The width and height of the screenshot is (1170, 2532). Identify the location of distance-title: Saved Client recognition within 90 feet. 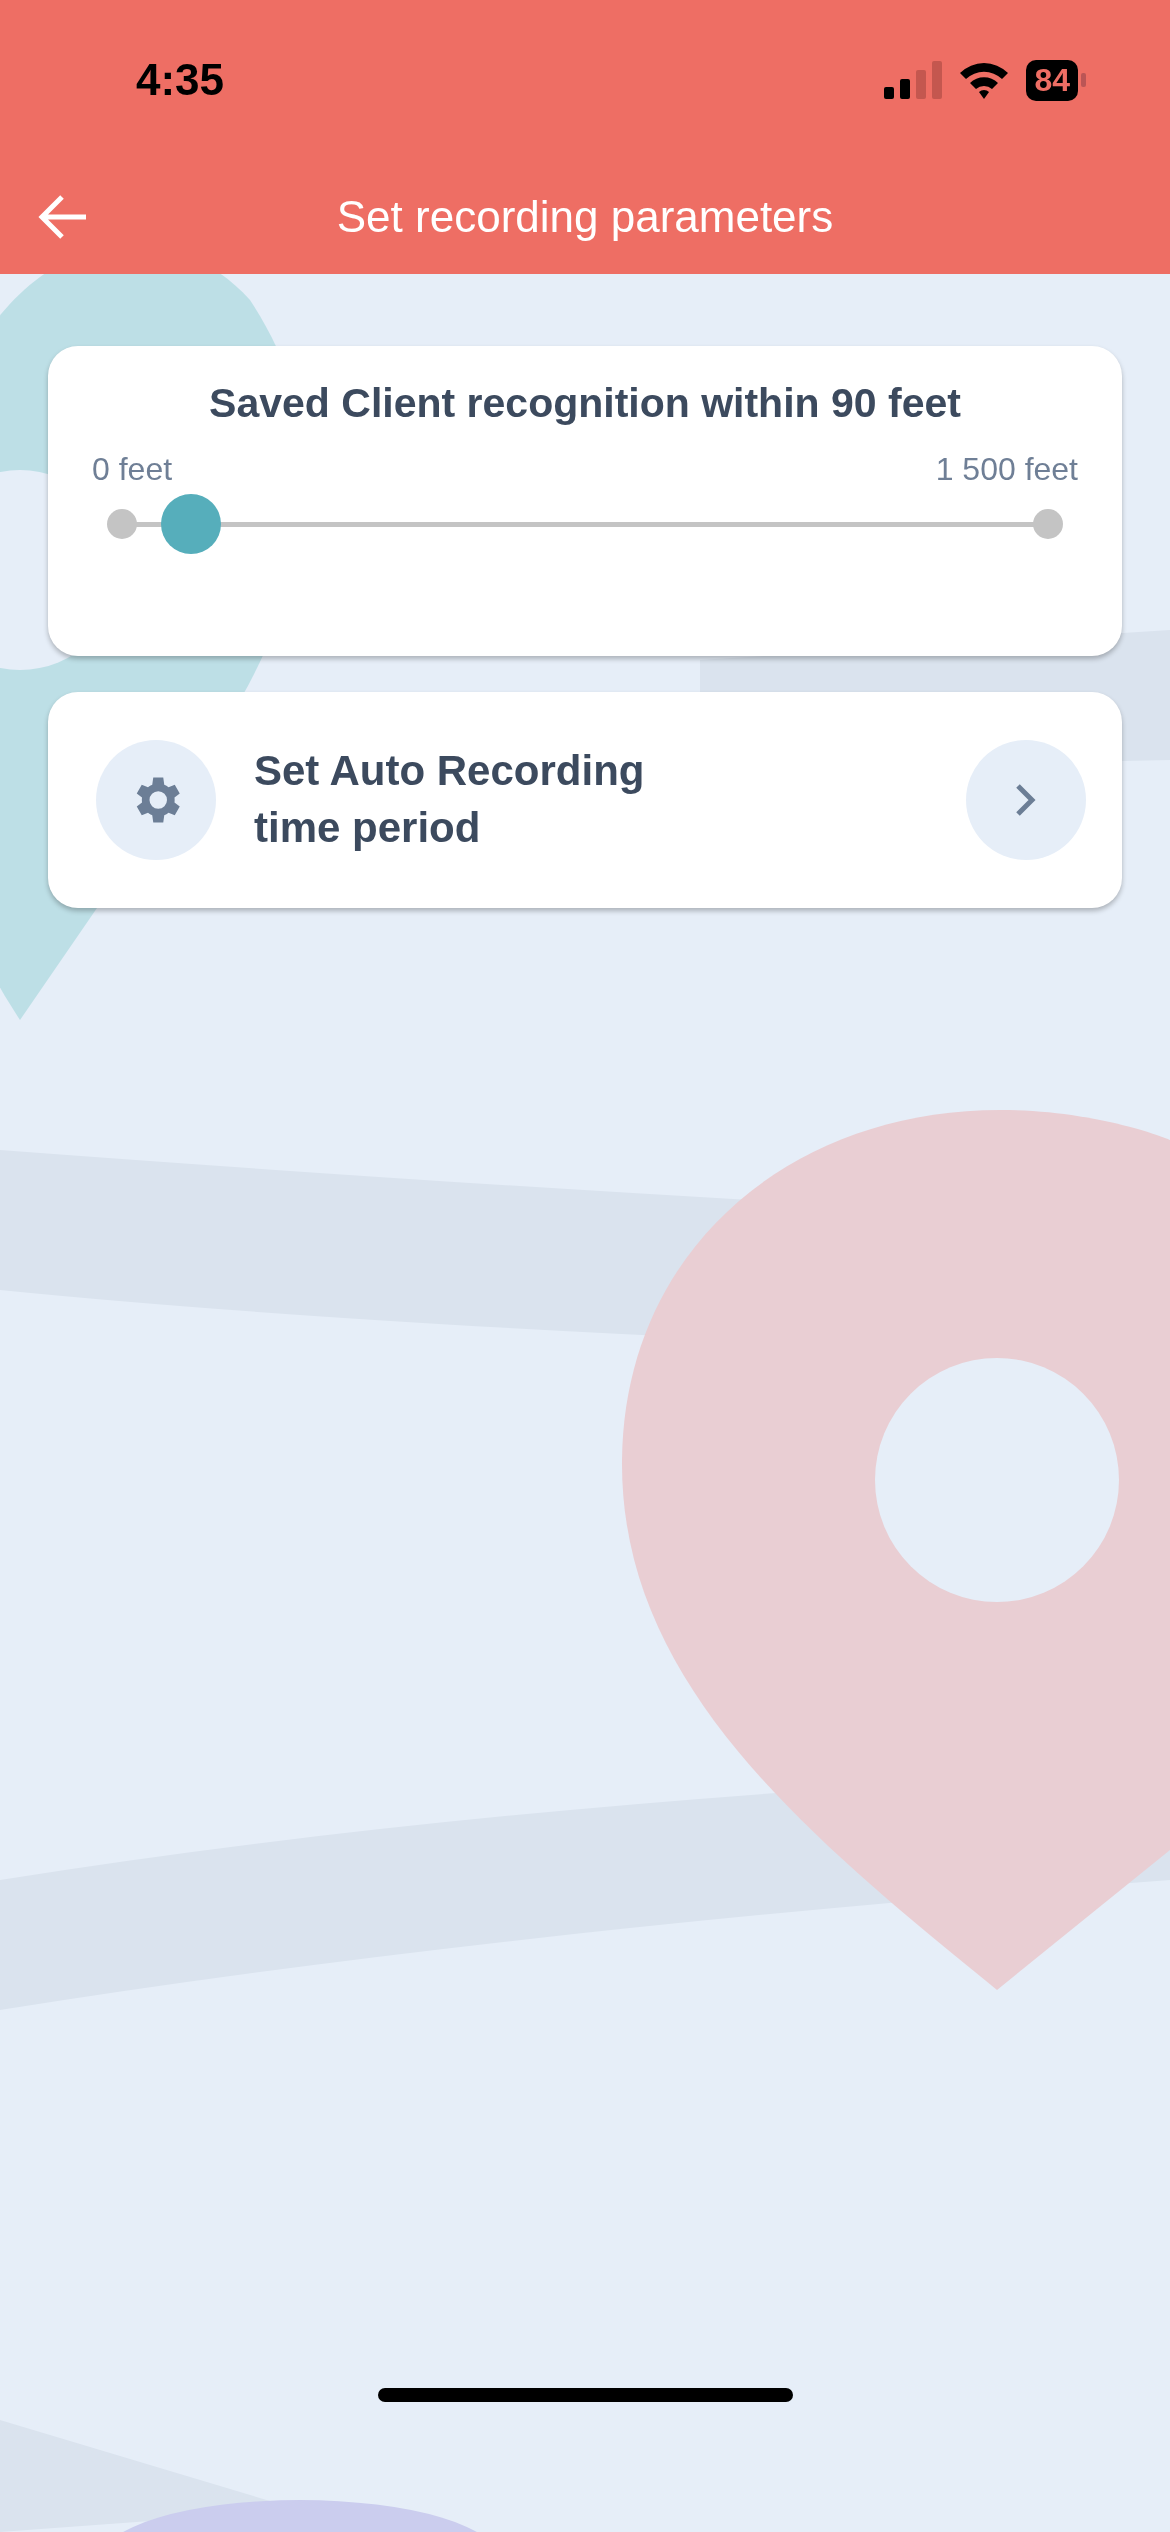
(585, 403).